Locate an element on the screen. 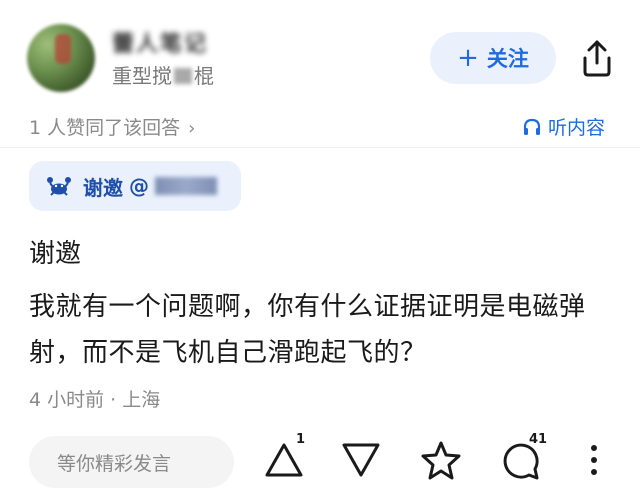 The width and height of the screenshot is (640, 500). user-title: 重型搅棍 is located at coordinates (163, 74).